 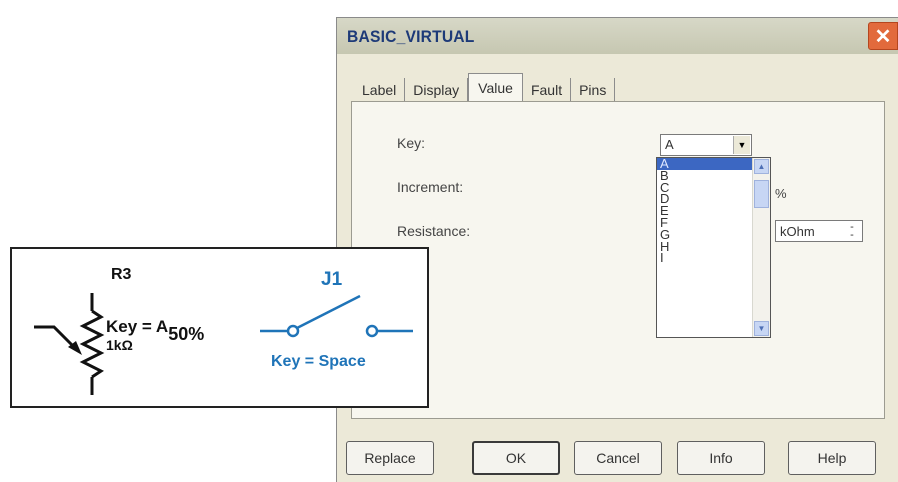 I want to click on list-item: C, so click(x=704, y=187).